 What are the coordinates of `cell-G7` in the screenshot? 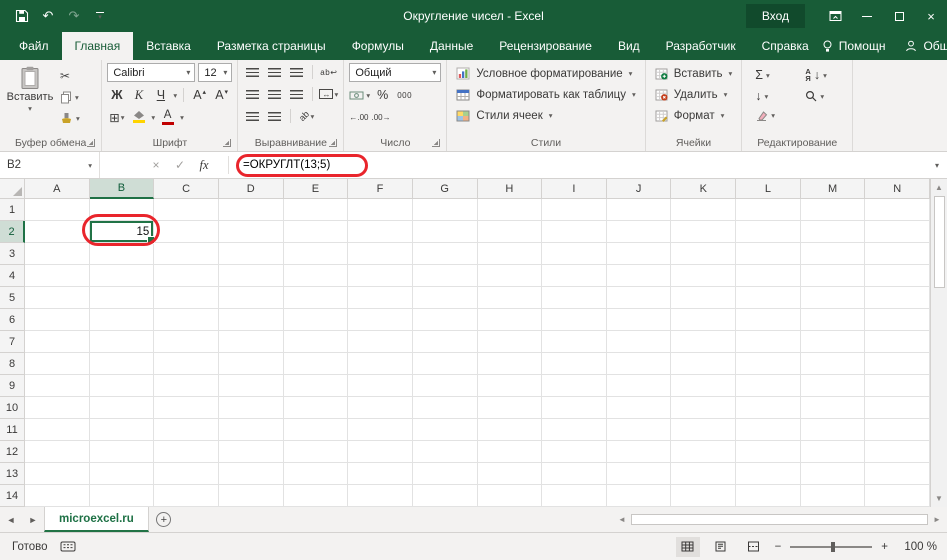 It's located at (445, 342).